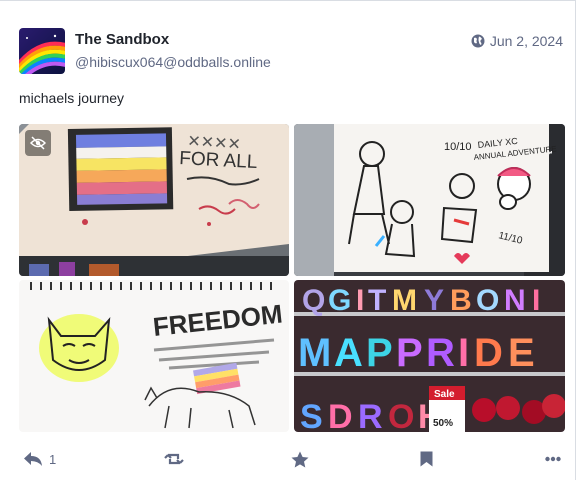 This screenshot has width=577, height=480. Describe the element at coordinates (339, 300) in the screenshot. I see `svg-text: G` at that location.